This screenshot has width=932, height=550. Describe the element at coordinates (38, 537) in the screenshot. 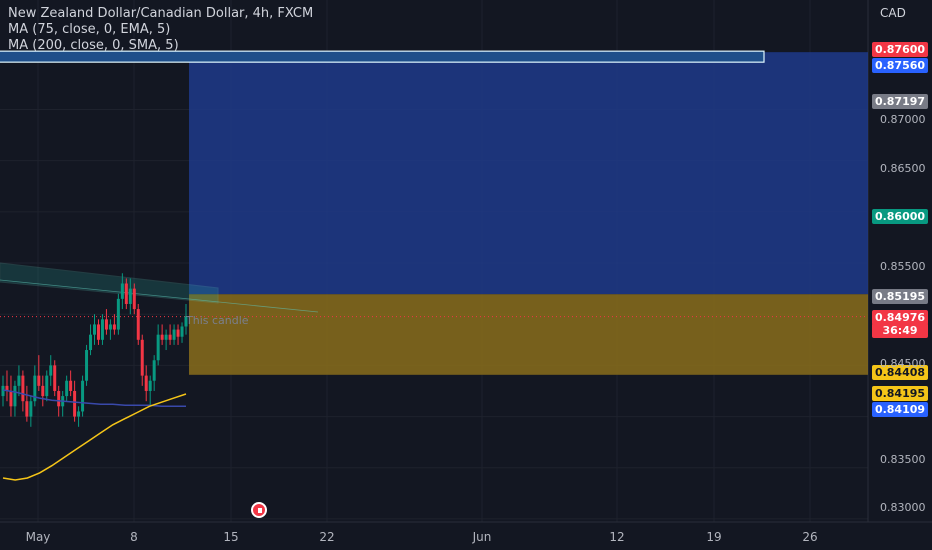

I see `x-tick: May` at that location.